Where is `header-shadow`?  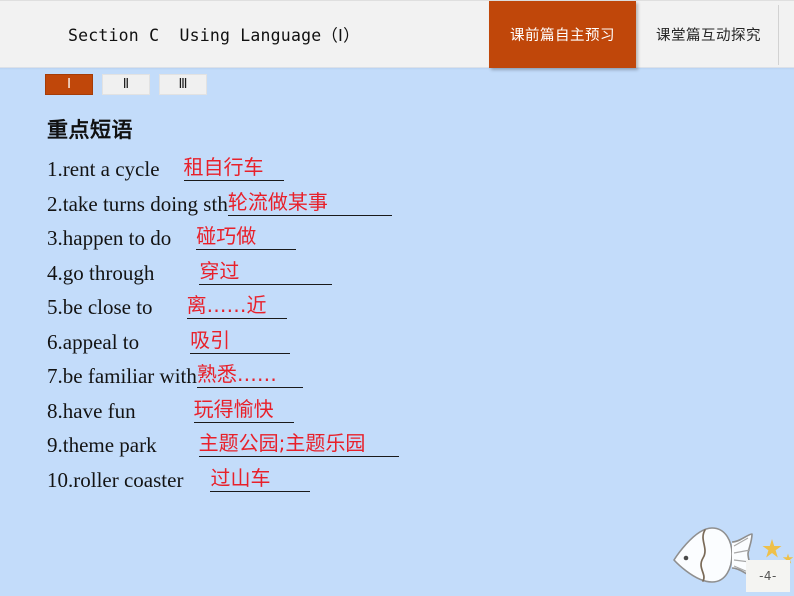
header-shadow is located at coordinates (397, 68).